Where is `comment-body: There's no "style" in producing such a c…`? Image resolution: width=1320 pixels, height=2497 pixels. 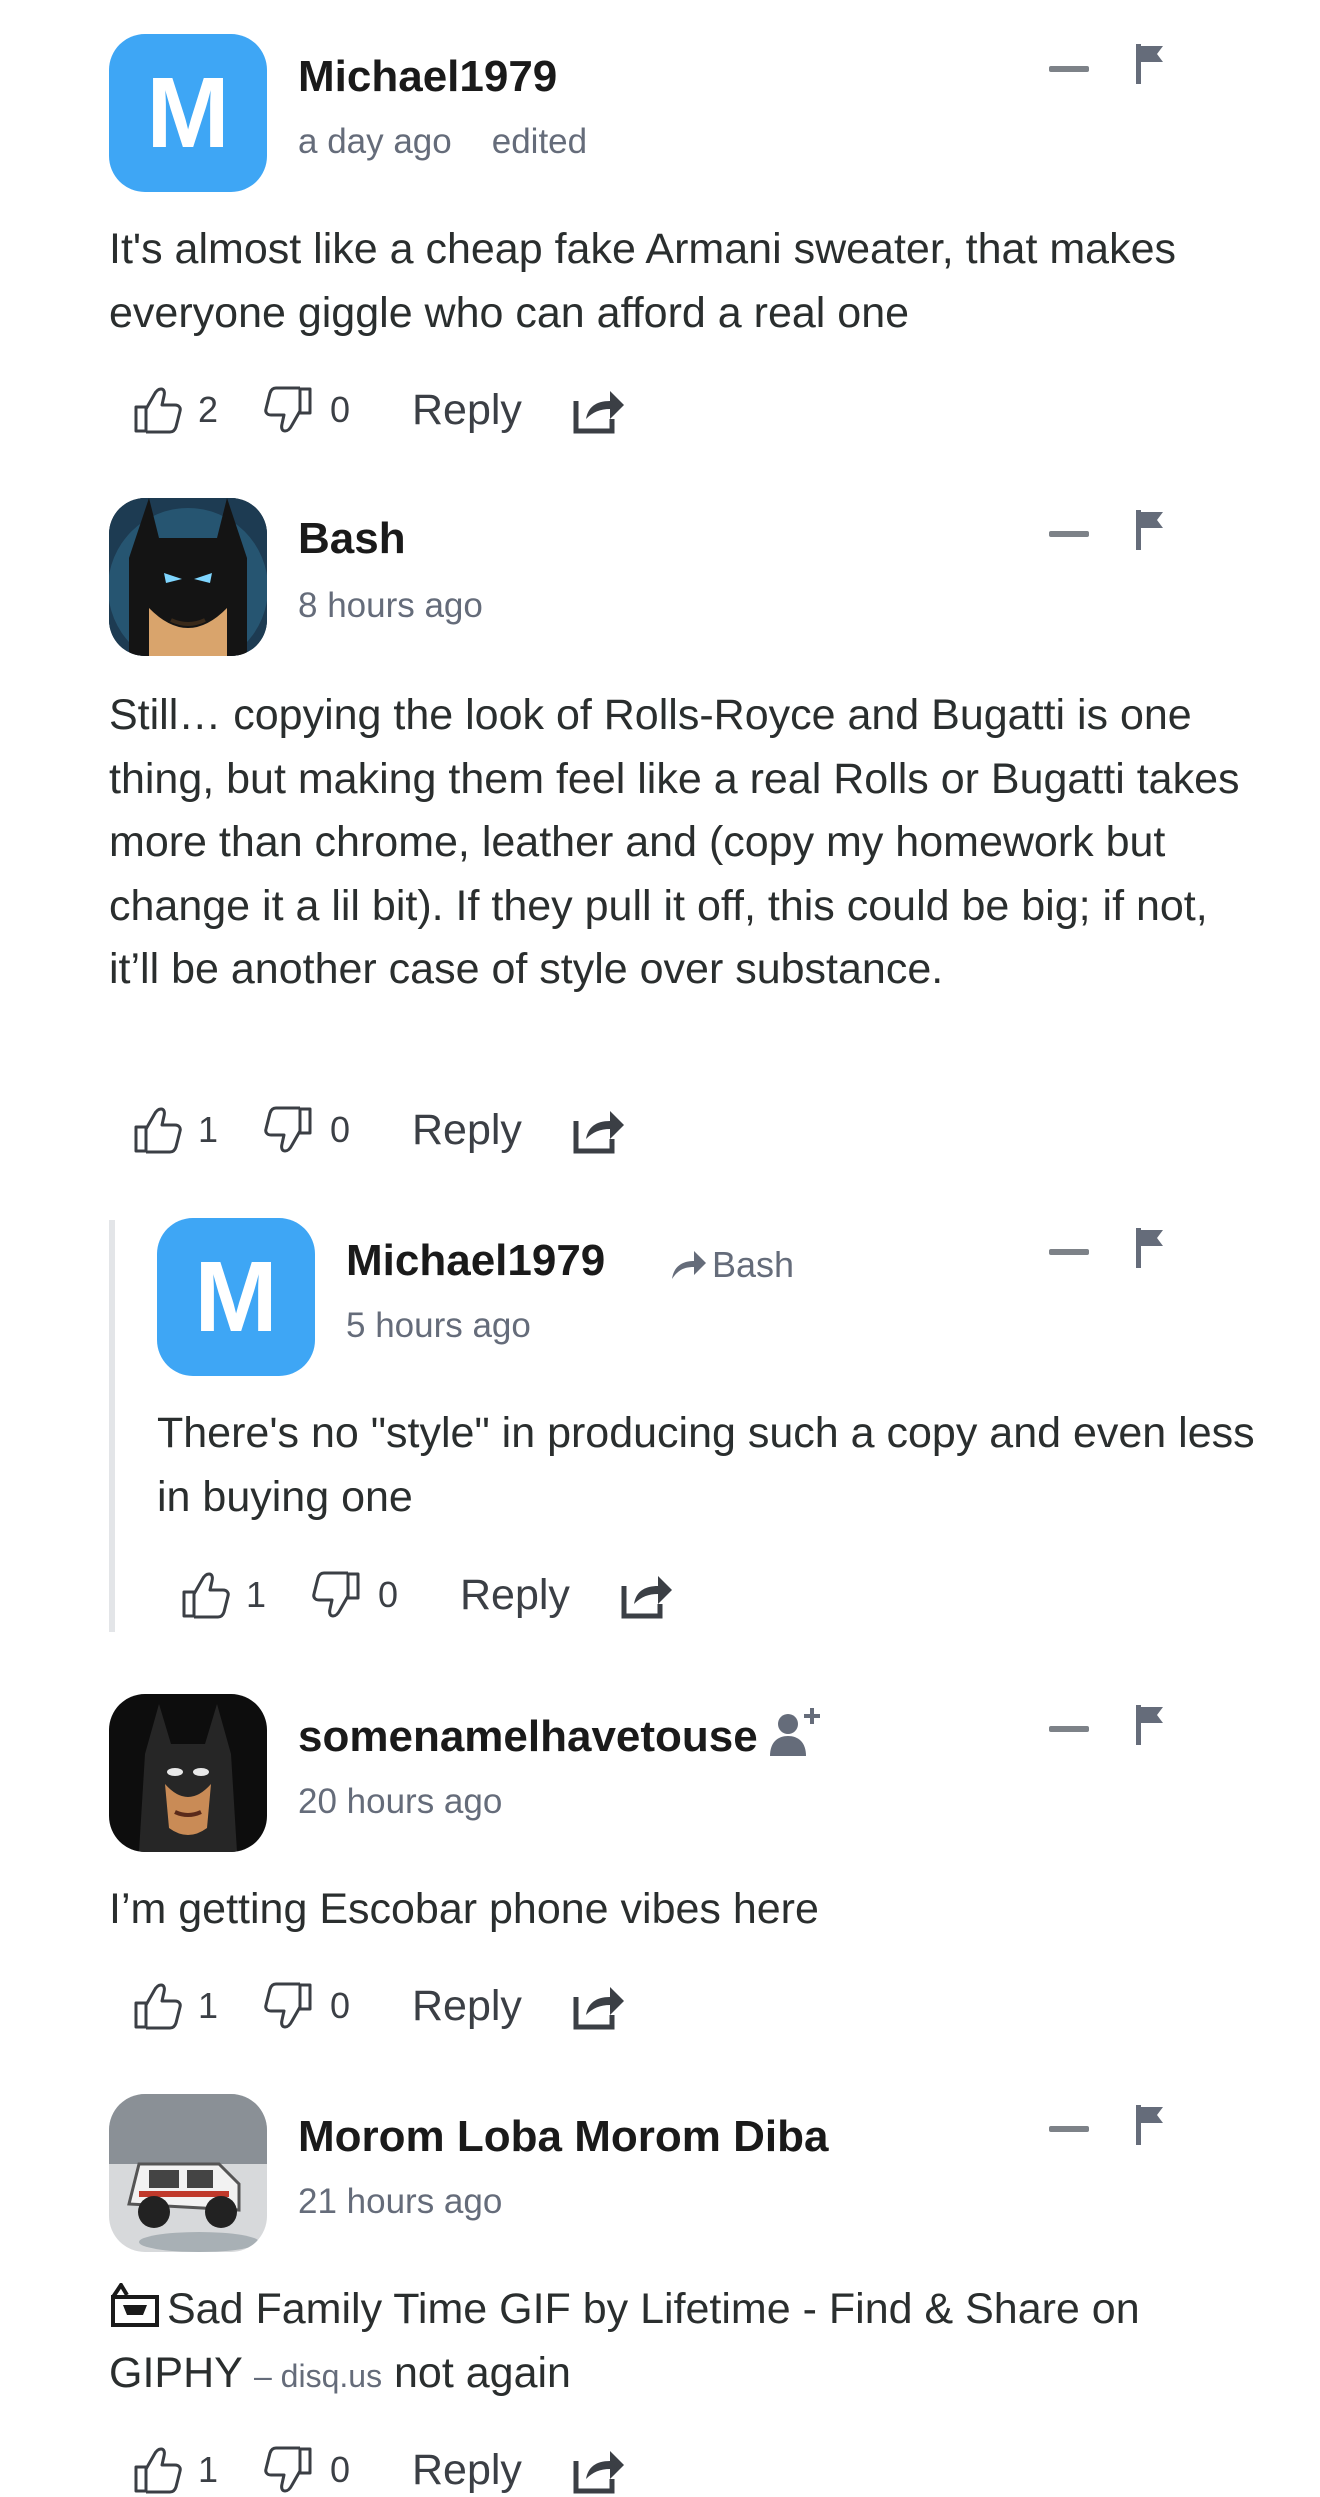
comment-body: There's no "style" in producing such a c… is located at coordinates (706, 1465).